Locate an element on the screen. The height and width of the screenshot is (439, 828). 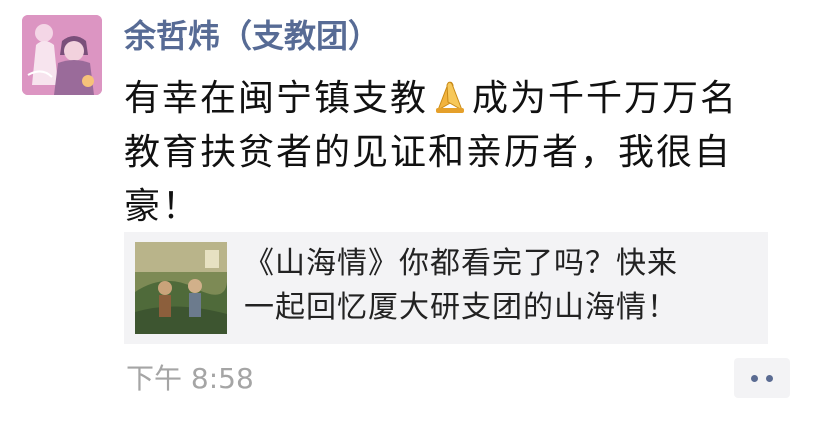
content-line: 教育扶贫者的见证和亲历者，我很自 is located at coordinates (428, 152).